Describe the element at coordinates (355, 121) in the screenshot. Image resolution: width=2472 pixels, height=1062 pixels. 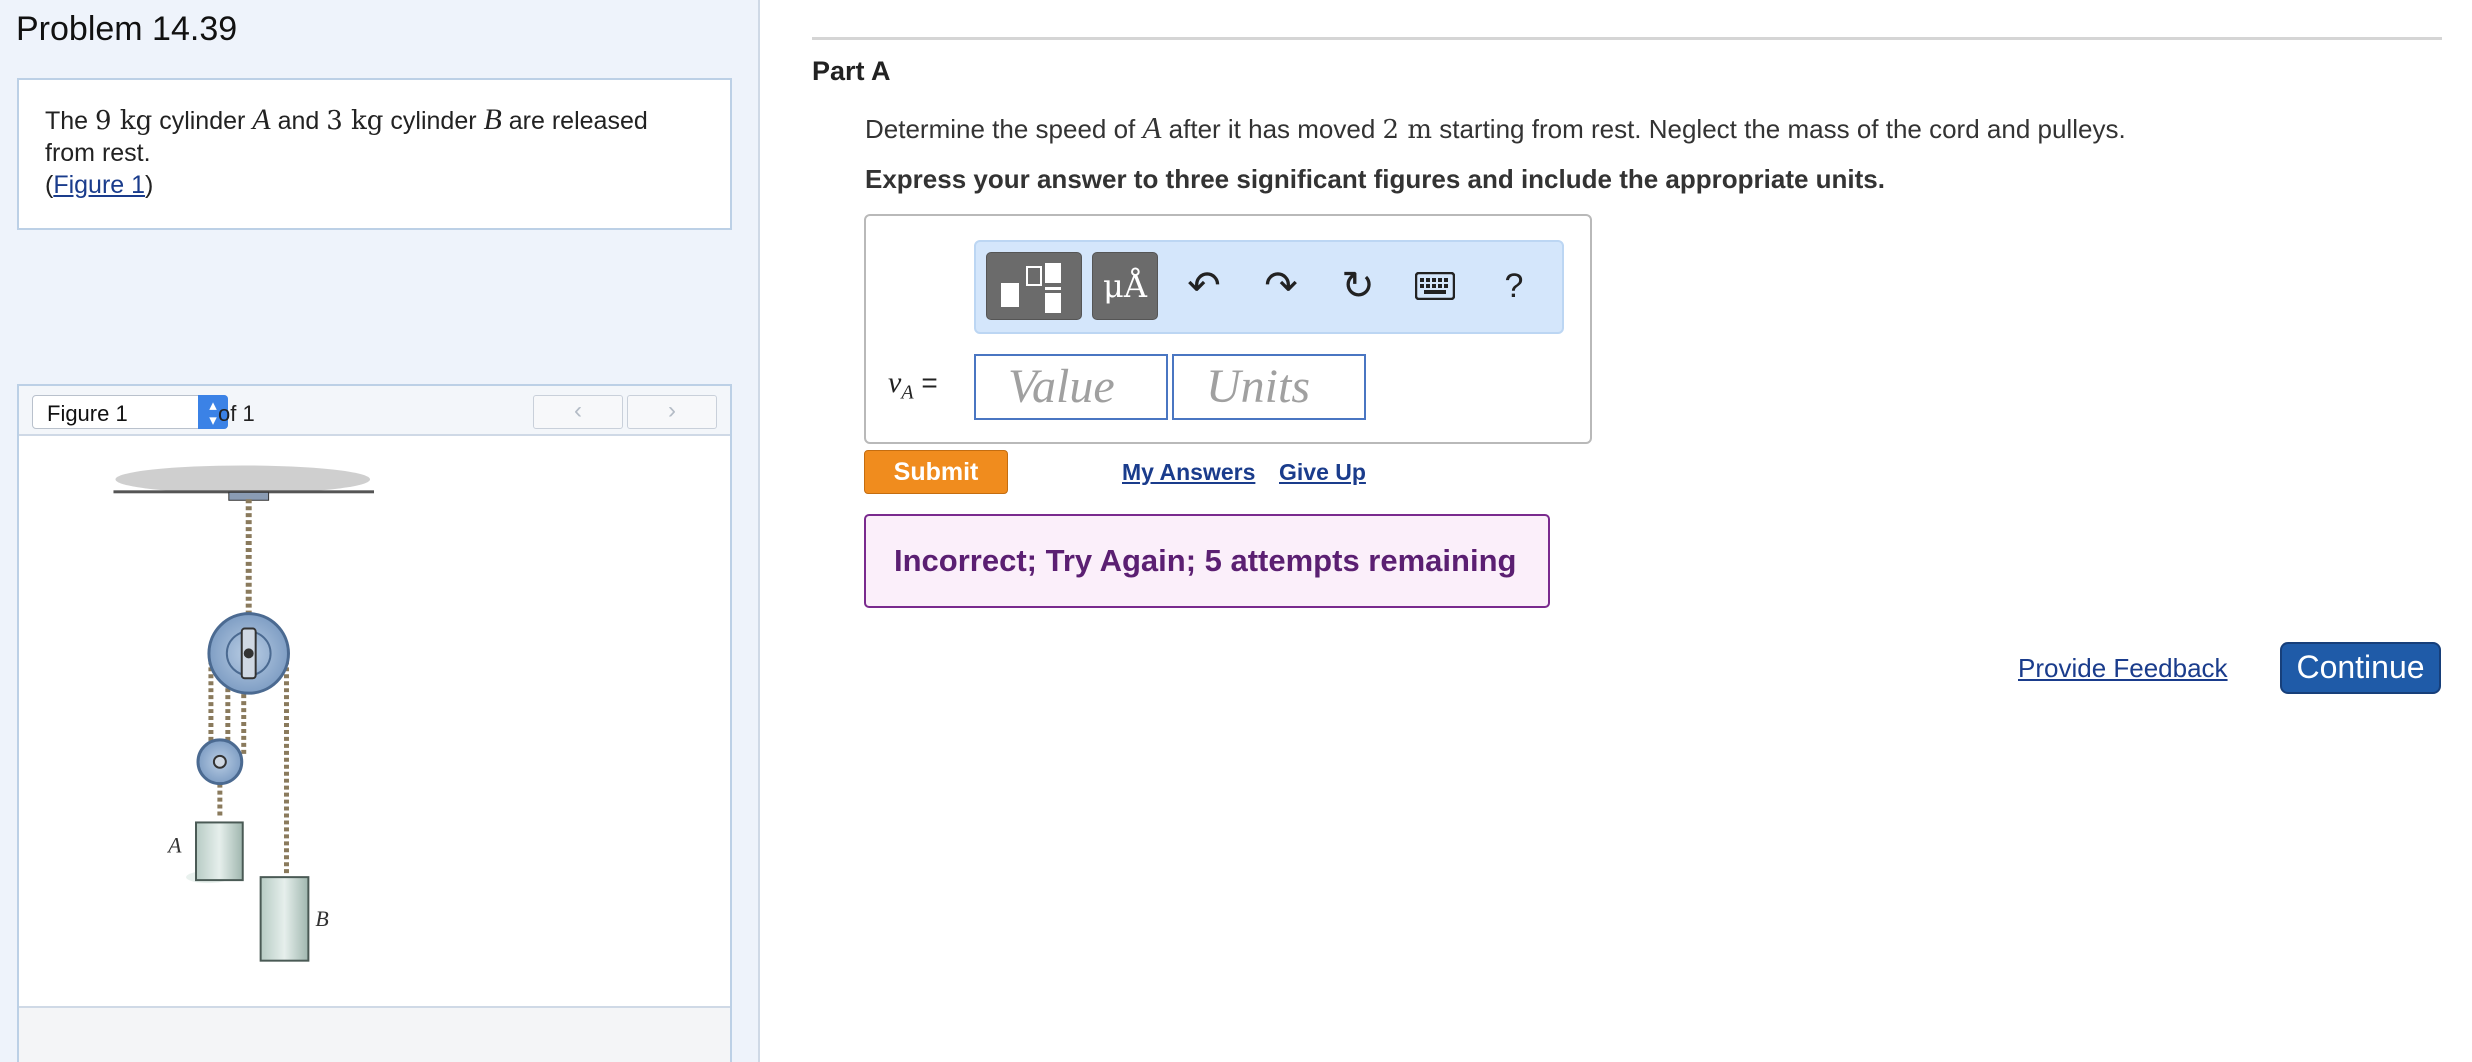
I see `mass-b: 3 kg` at that location.